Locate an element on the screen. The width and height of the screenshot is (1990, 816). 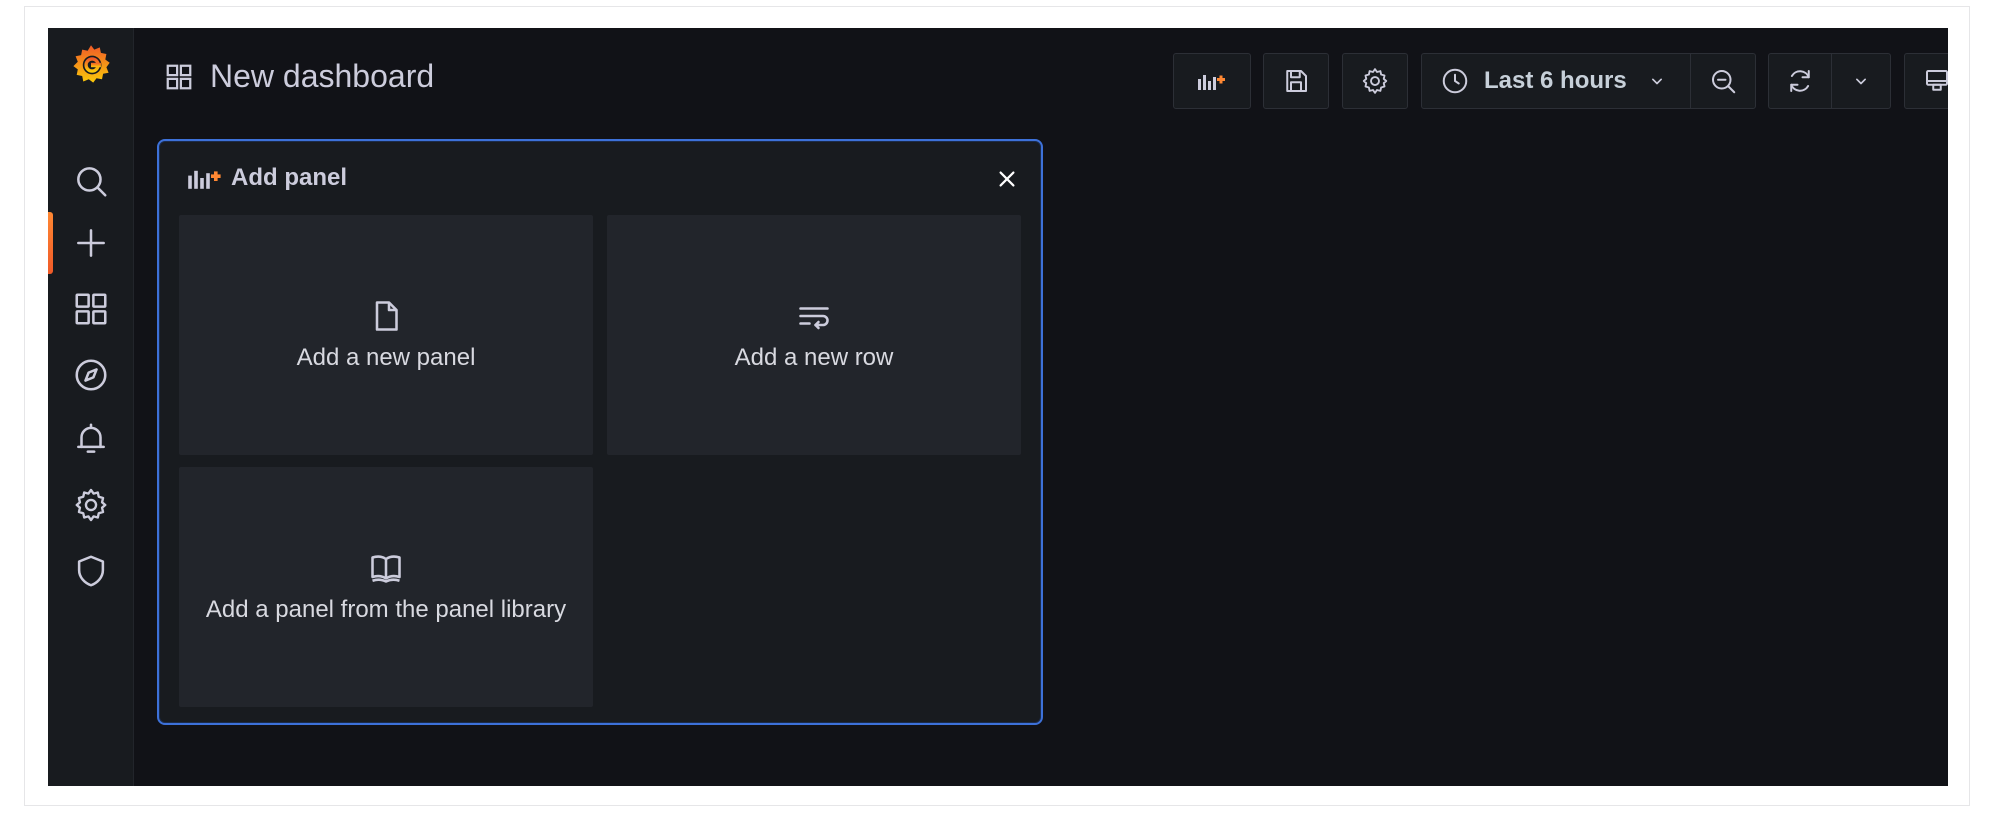
save-icon is located at coordinates (1296, 81).